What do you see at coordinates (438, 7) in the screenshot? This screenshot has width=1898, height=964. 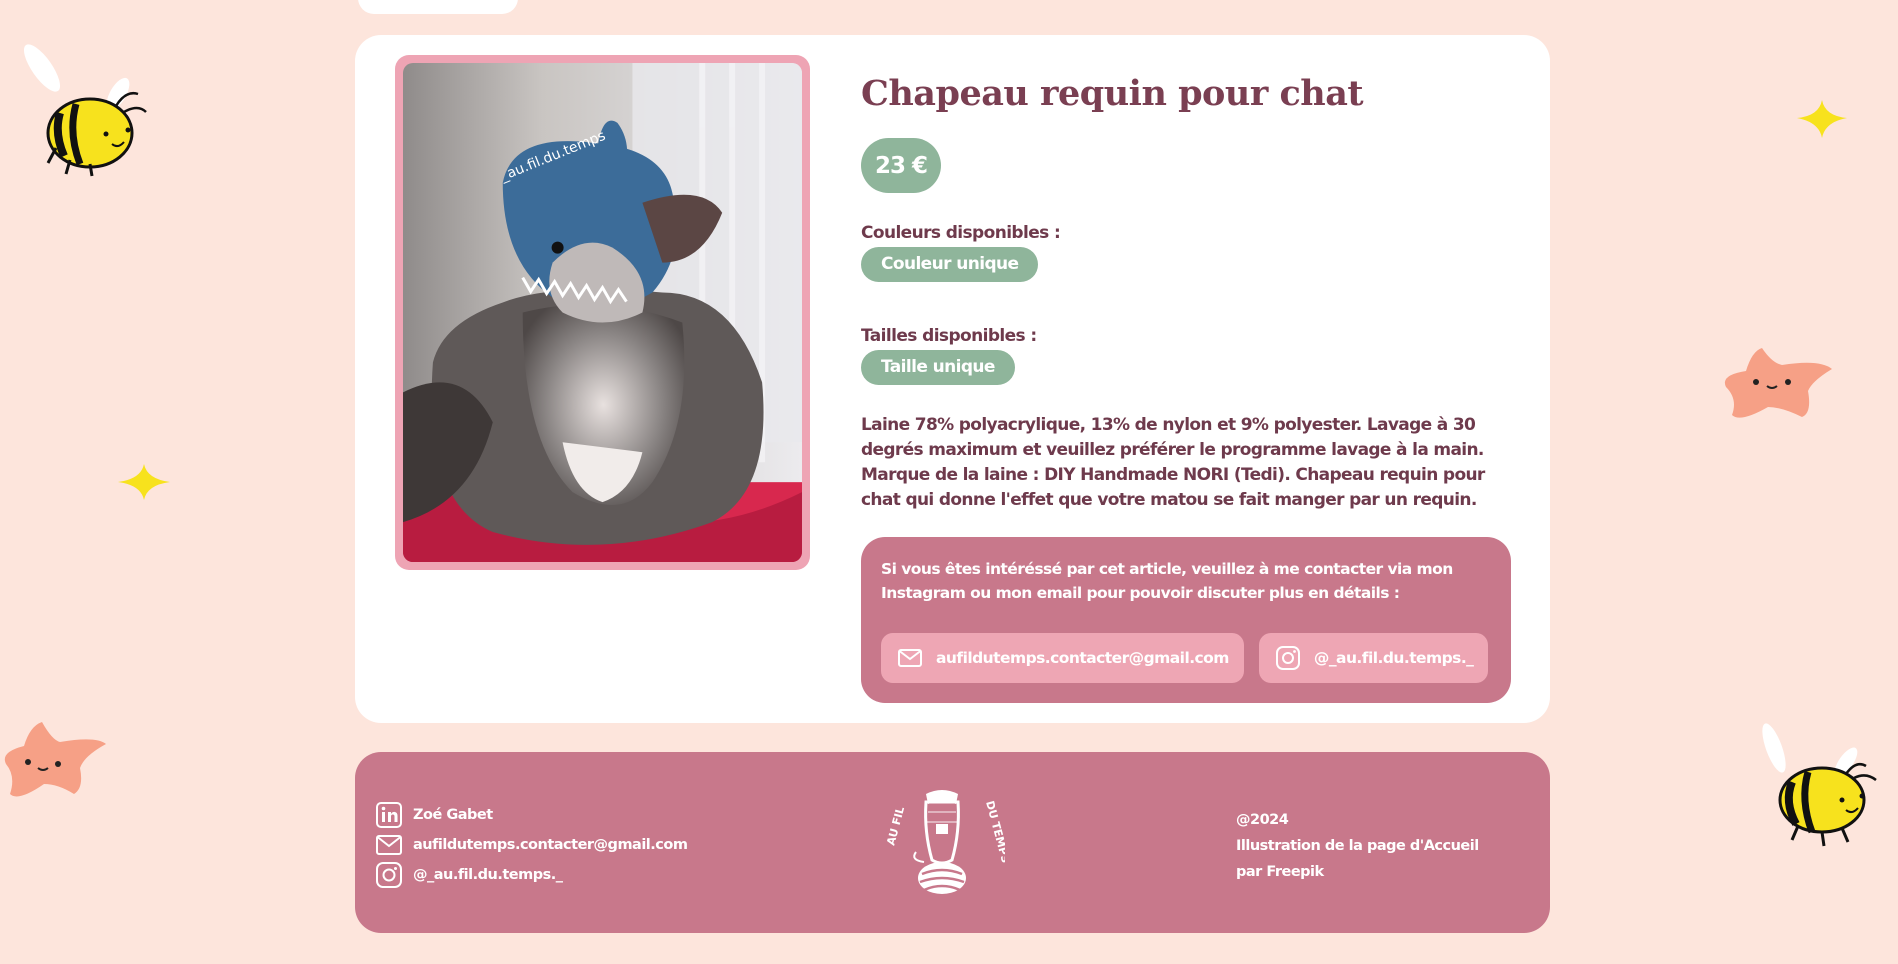 I see `top-nav-tab` at bounding box center [438, 7].